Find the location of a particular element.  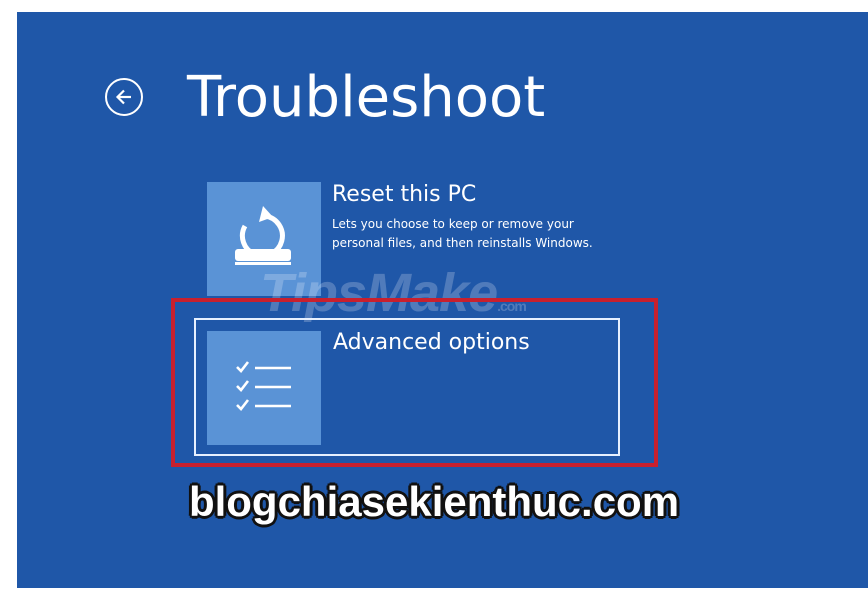

back-arrow-icon is located at coordinates (123, 97).